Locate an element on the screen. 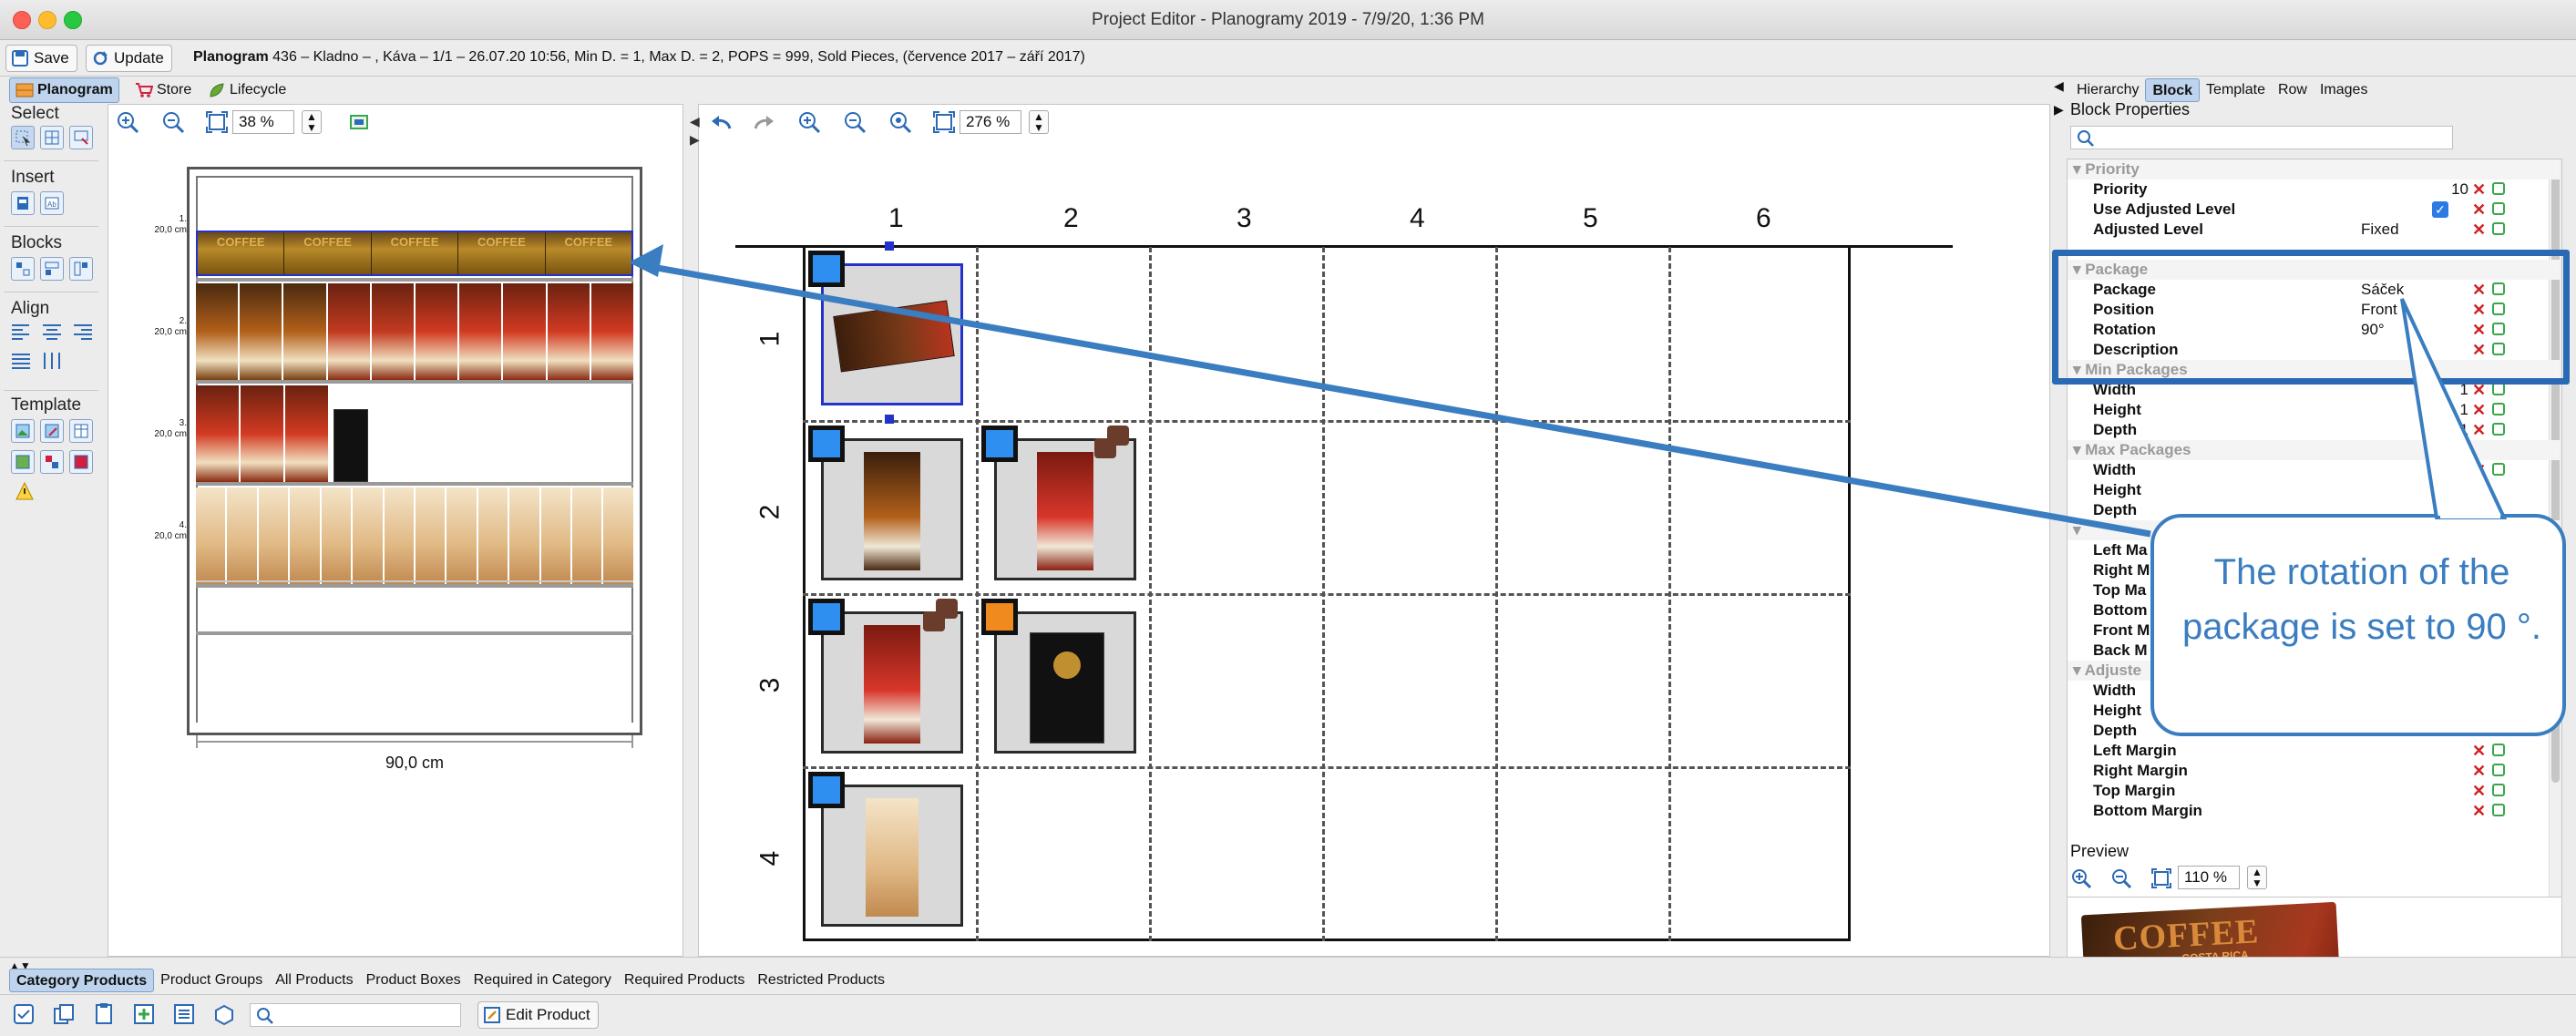 The width and height of the screenshot is (2576, 1036). save-button: Save is located at coordinates (41, 58).